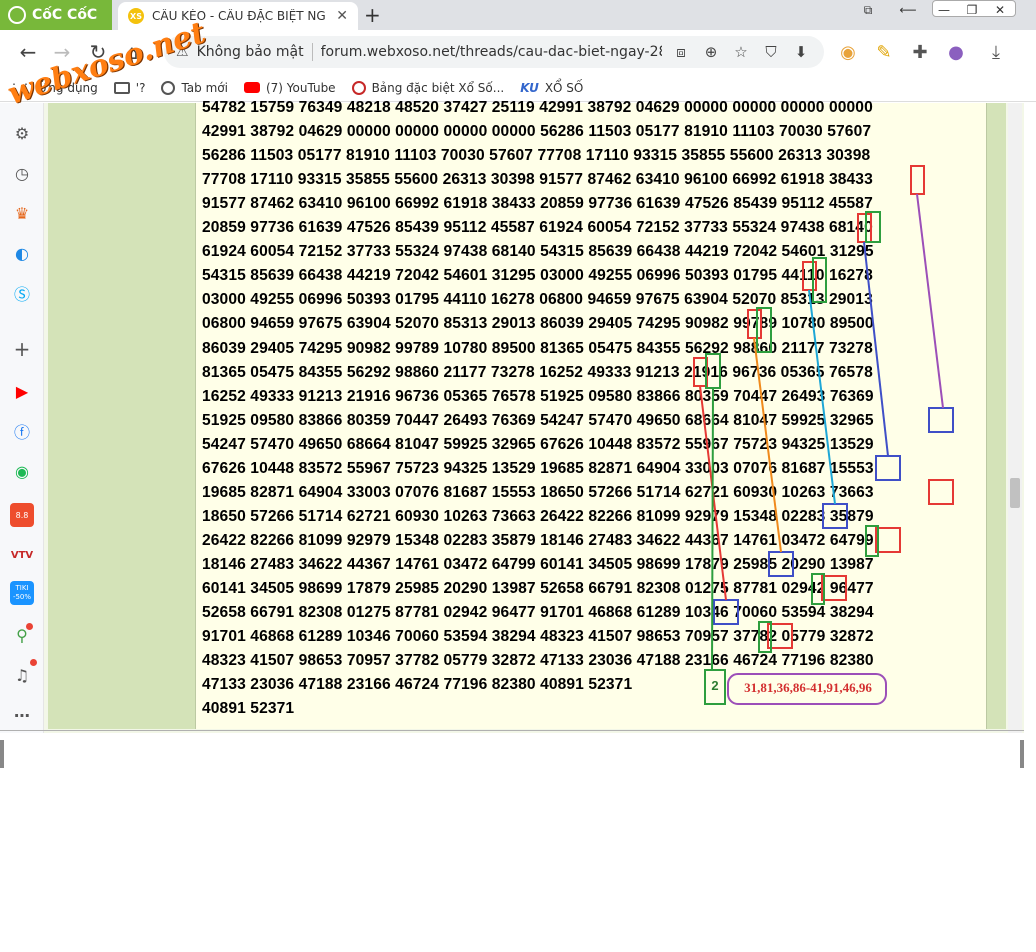  What do you see at coordinates (22, 515) in the screenshot?
I see `shopee-icon: 8.8` at bounding box center [22, 515].